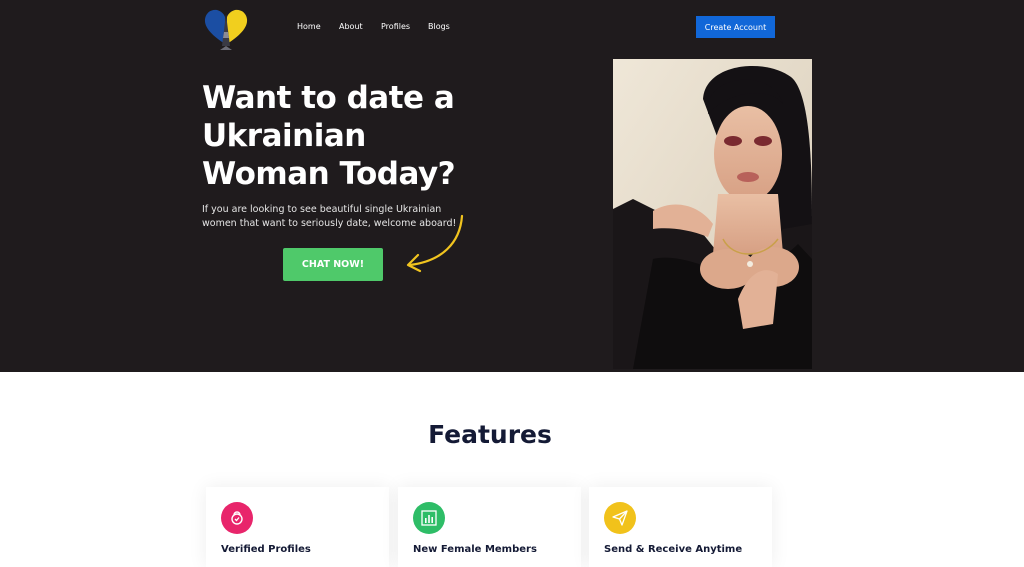  What do you see at coordinates (489, 527) in the screenshot?
I see `feature-card-new-members: New Female Members` at bounding box center [489, 527].